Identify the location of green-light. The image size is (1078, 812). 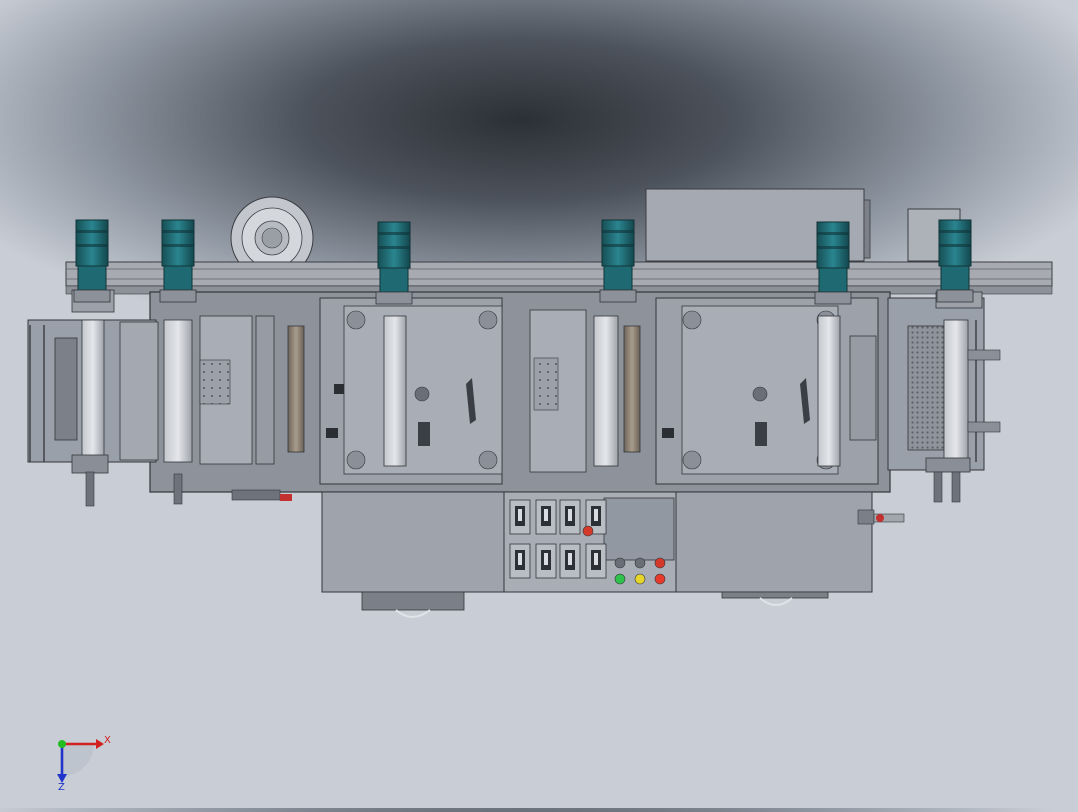
(620, 579).